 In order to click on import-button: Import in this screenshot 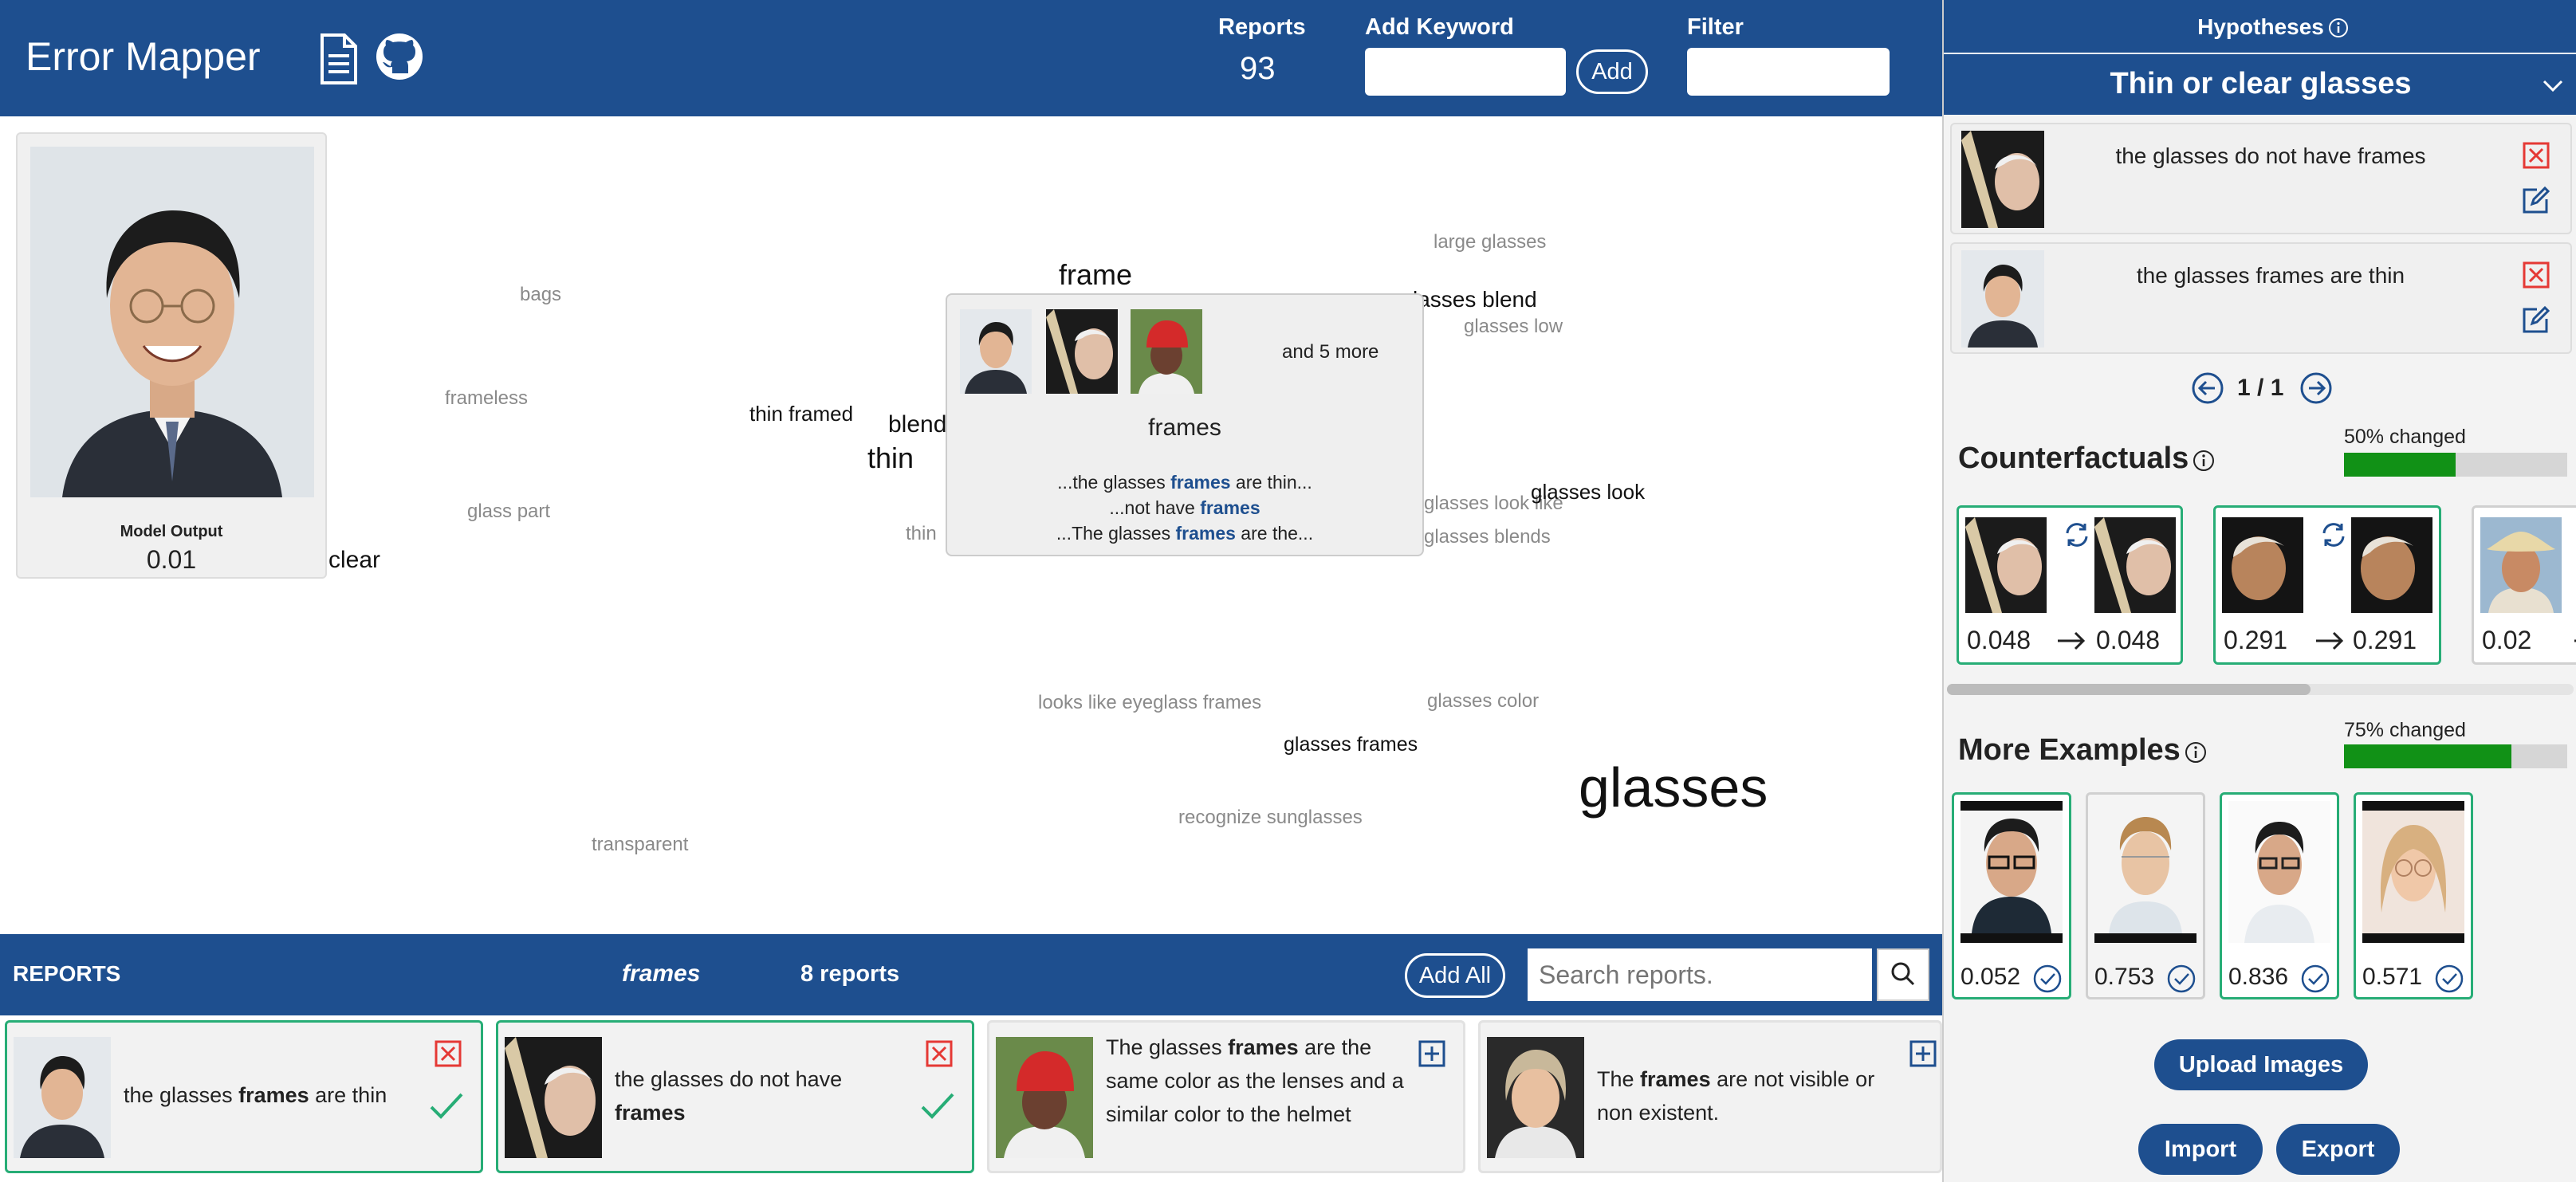, I will do `click(2201, 1149)`.